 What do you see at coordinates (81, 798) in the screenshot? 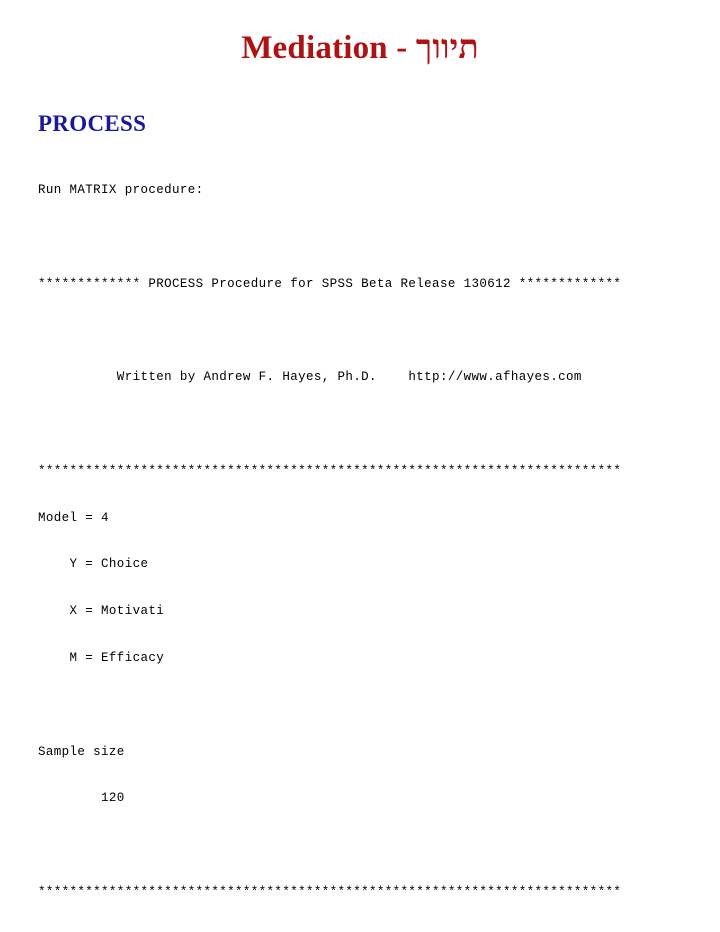
I see `output-line-sample-size-value: 120` at bounding box center [81, 798].